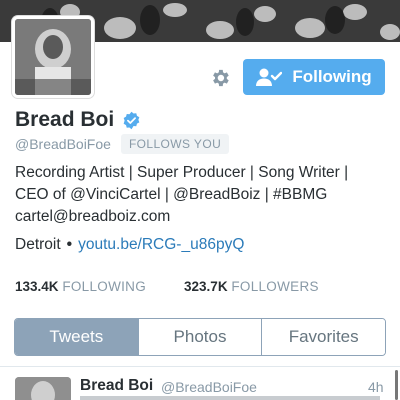 The image size is (400, 400). Describe the element at coordinates (77, 337) in the screenshot. I see `tab-tweets: Tweets` at that location.